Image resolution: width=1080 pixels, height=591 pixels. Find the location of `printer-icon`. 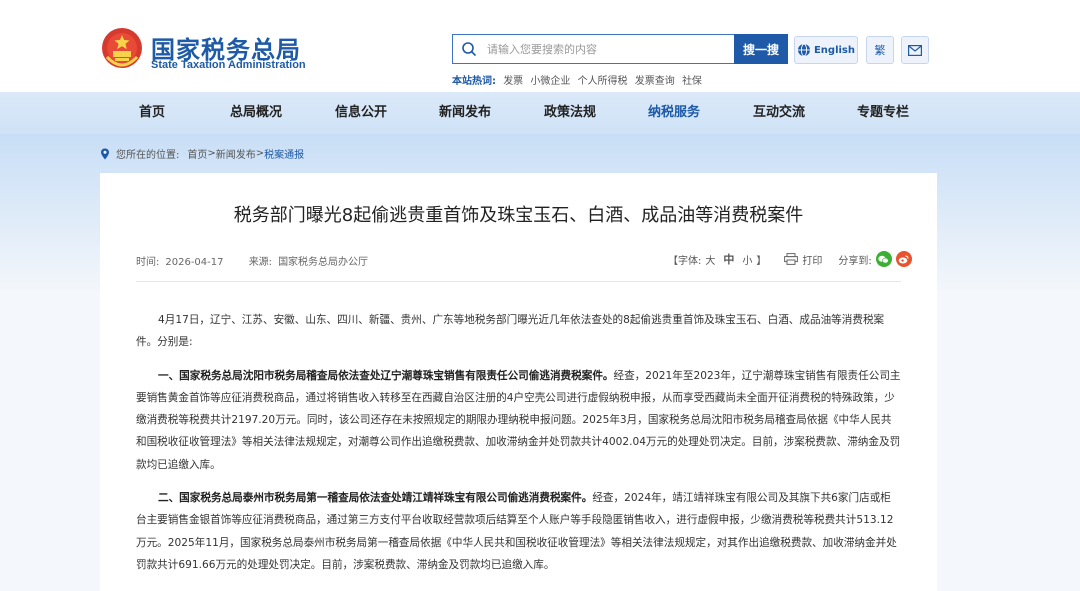

printer-icon is located at coordinates (791, 259).